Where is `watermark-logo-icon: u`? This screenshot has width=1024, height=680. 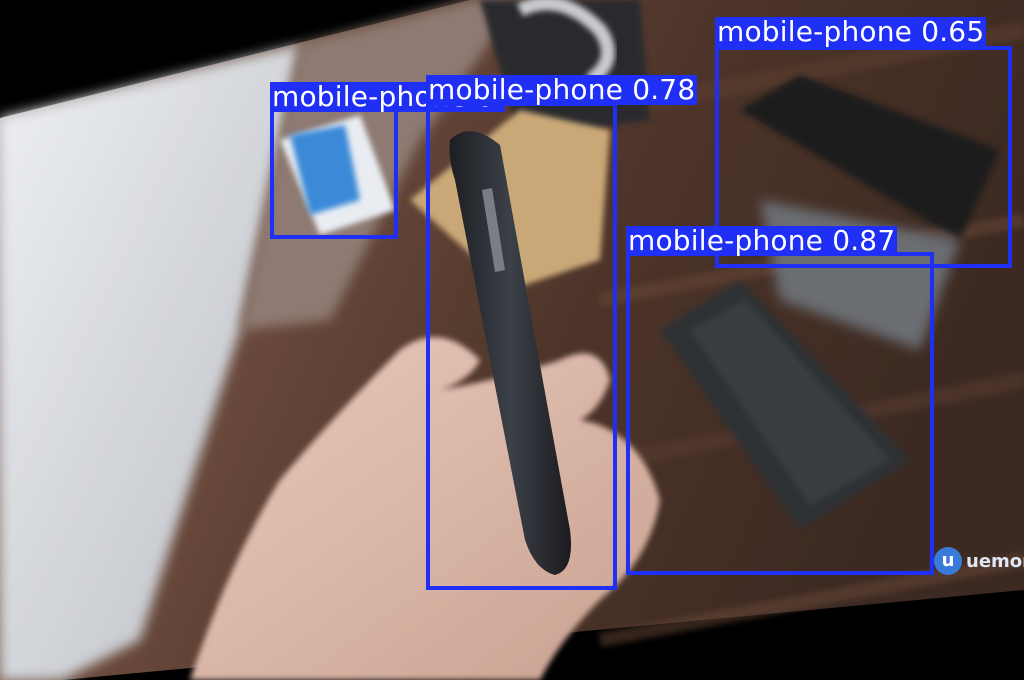 watermark-logo-icon: u is located at coordinates (948, 561).